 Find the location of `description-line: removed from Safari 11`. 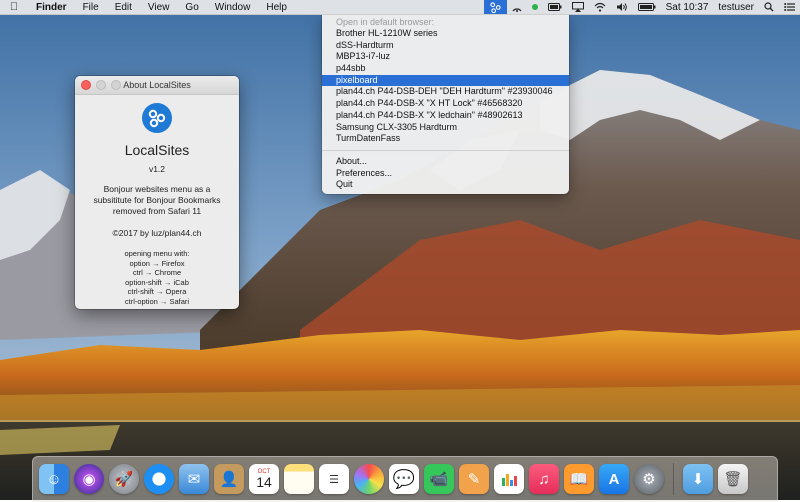

description-line: removed from Safari 11 is located at coordinates (157, 211).